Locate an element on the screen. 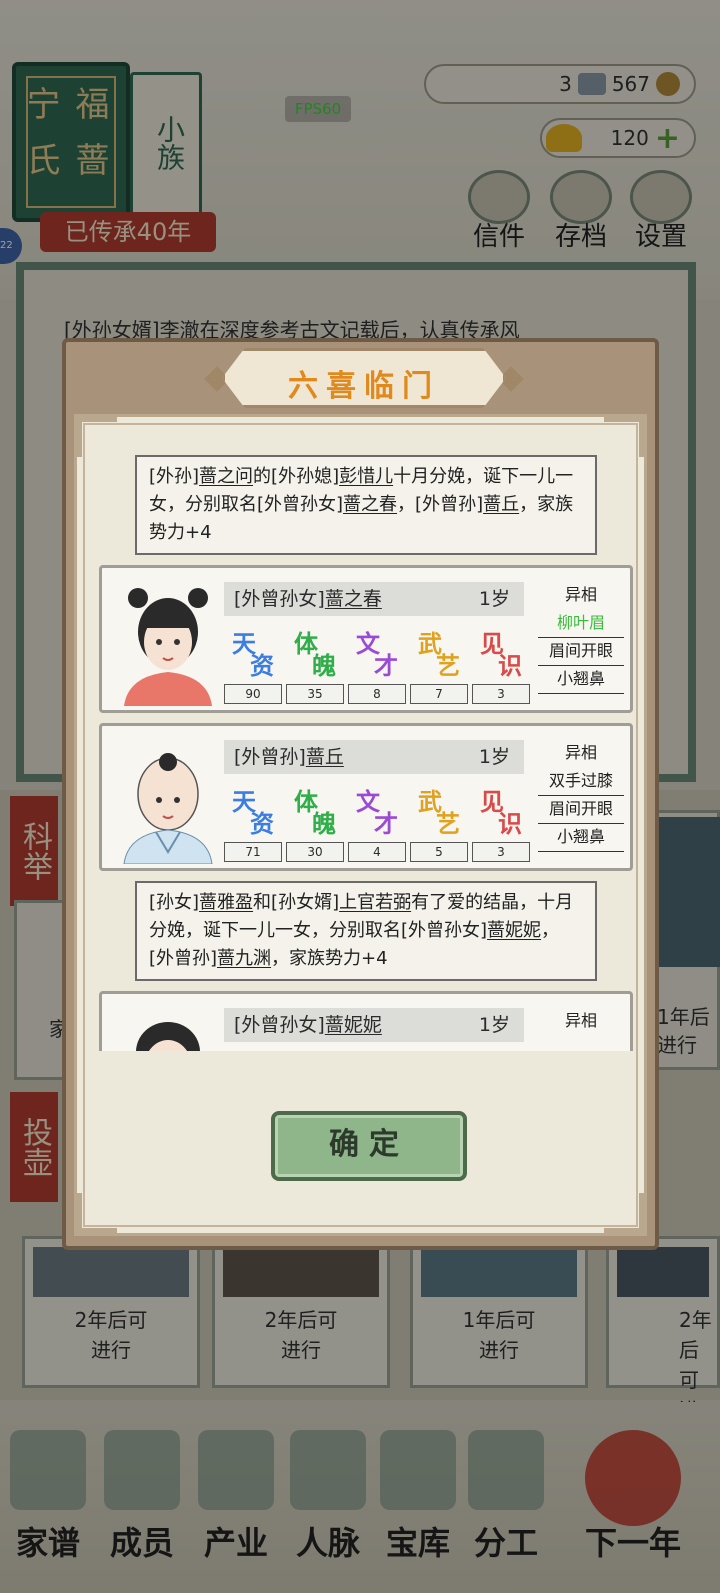 This screenshot has width=720, height=1593. child-traits: 异相 双手过膝 眉间开眼 小翘鼻 is located at coordinates (581, 796).